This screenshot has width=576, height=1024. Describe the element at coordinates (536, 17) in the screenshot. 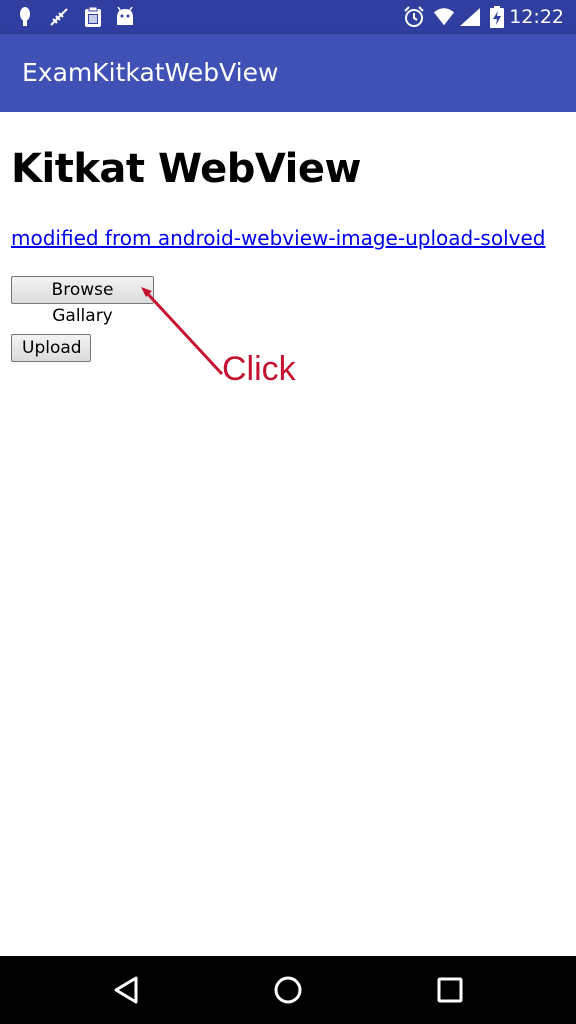

I see `status-time: 12:22` at that location.